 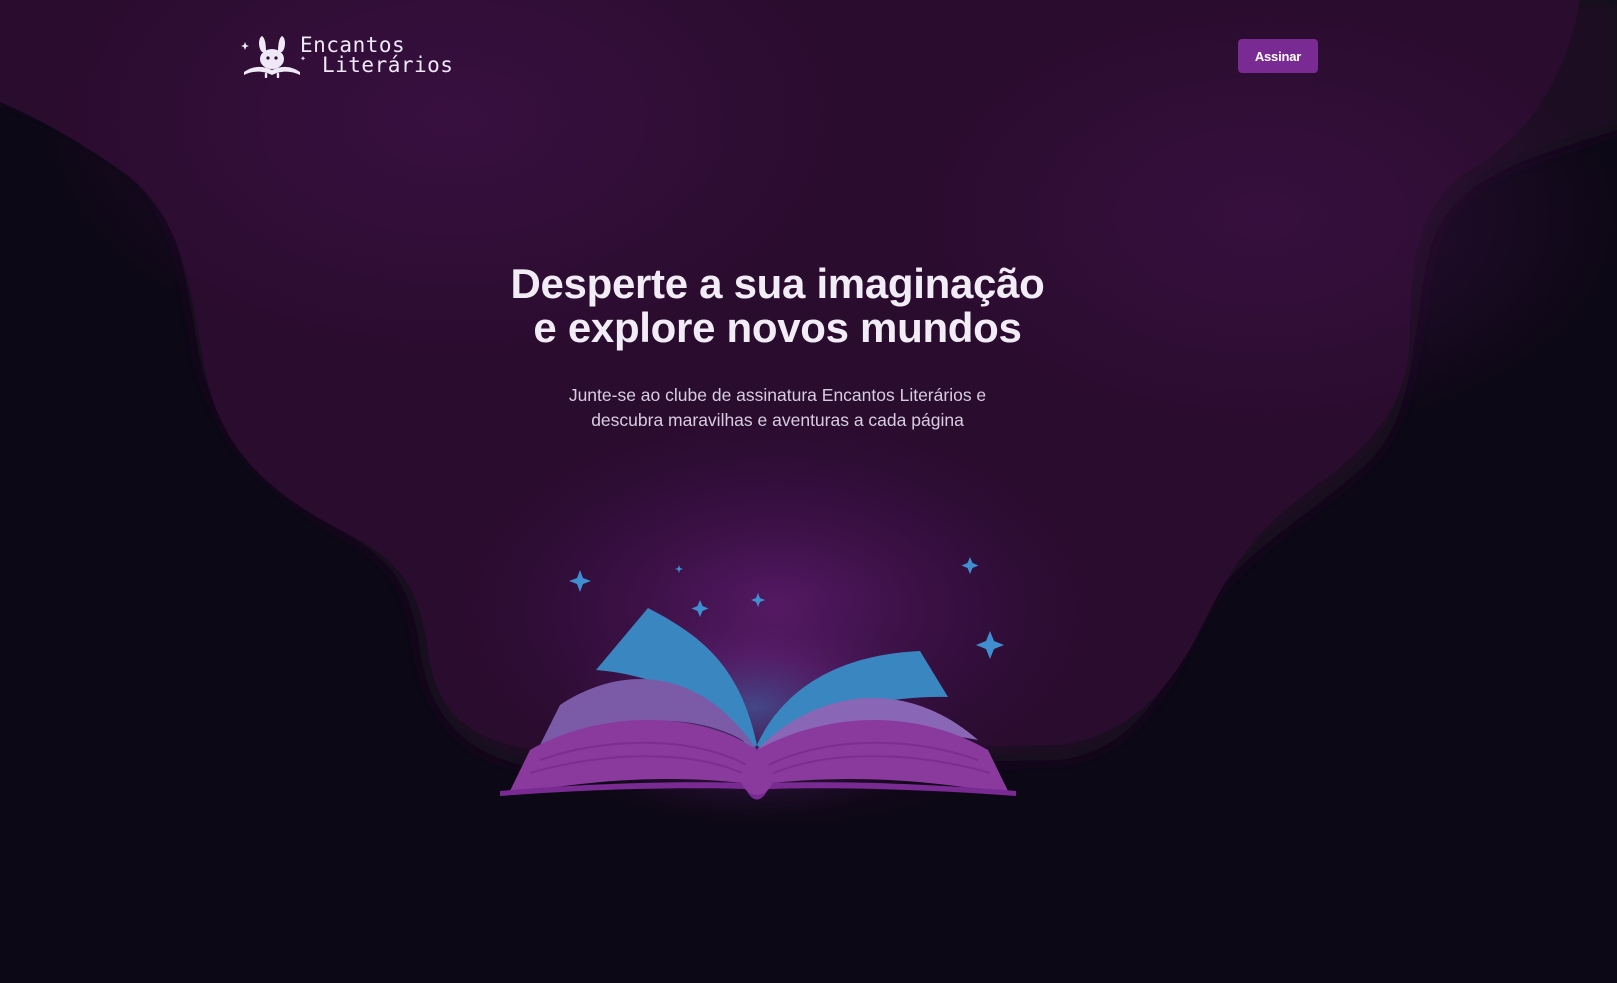 I want to click on brand-logo: Encantos Literários, so click(x=346, y=55).